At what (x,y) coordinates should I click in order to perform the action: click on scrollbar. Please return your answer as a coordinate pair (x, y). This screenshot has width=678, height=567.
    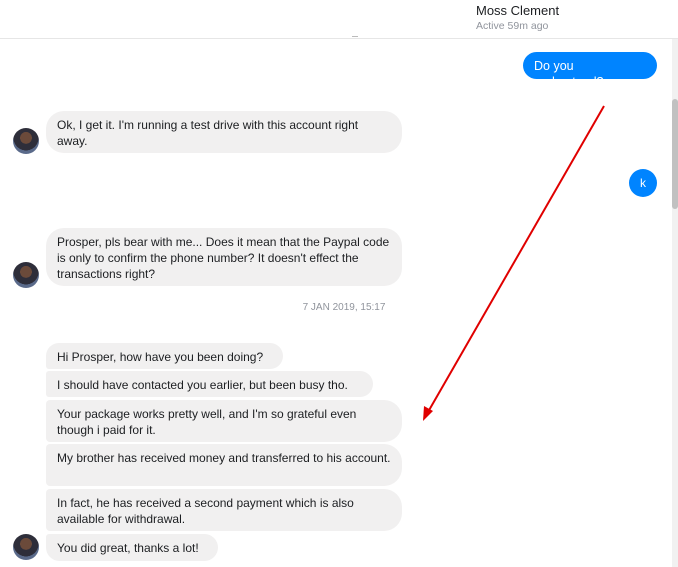
    Looking at the image, I should click on (675, 303).